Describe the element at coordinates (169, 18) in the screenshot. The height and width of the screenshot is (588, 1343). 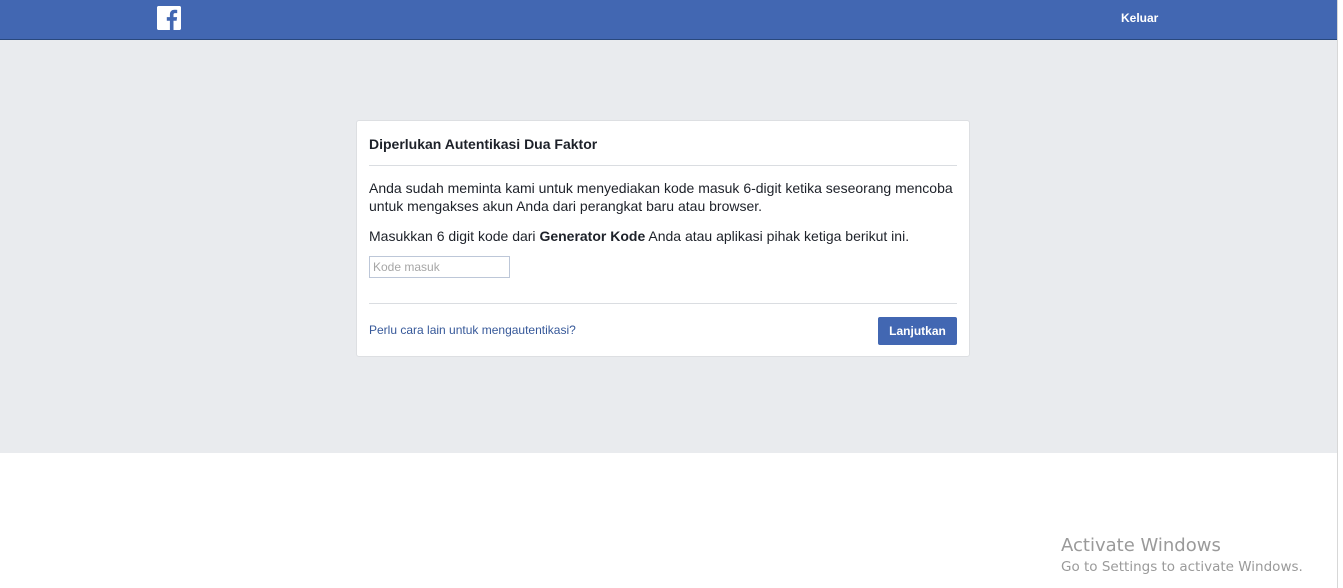
I see `facebook-f-icon` at that location.